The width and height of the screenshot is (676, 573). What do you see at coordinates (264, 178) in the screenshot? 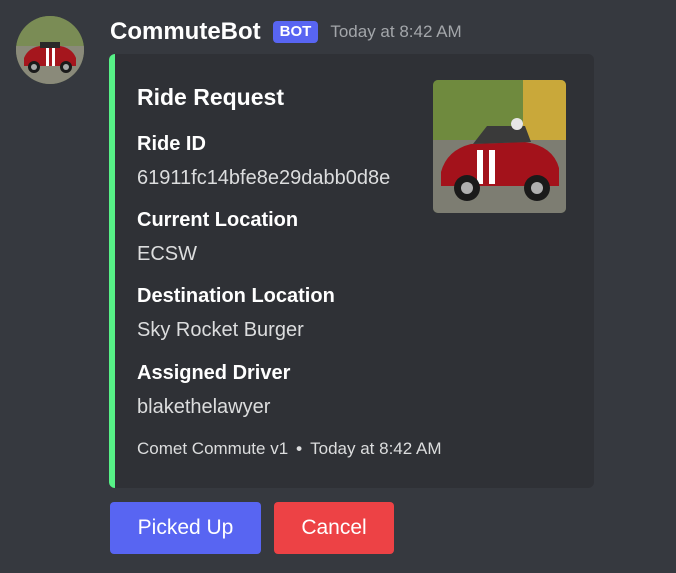
I see `field-value-ride-id: 61911fc14bfe8e29dabb0d8e` at bounding box center [264, 178].